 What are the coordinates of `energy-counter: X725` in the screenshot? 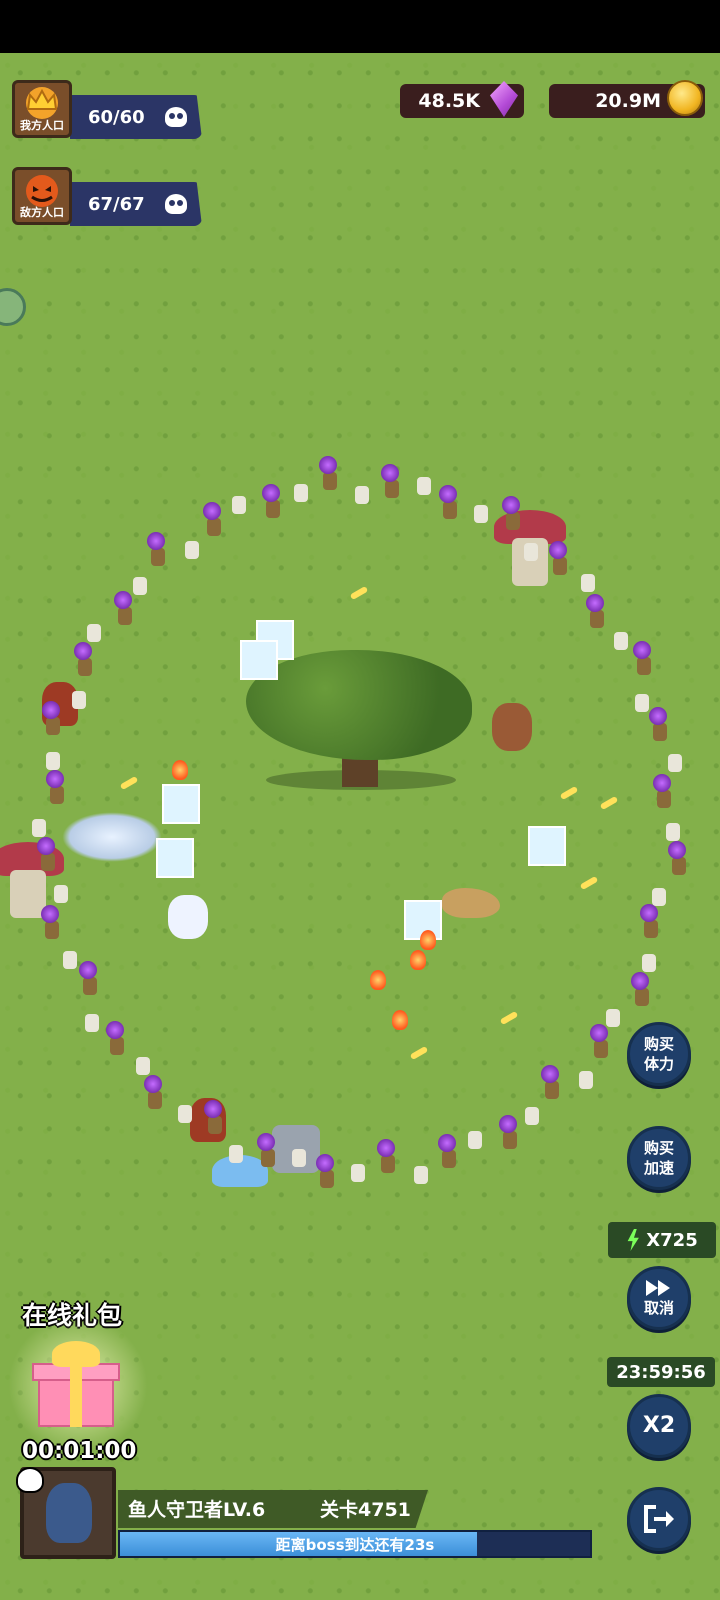 It's located at (662, 1240).